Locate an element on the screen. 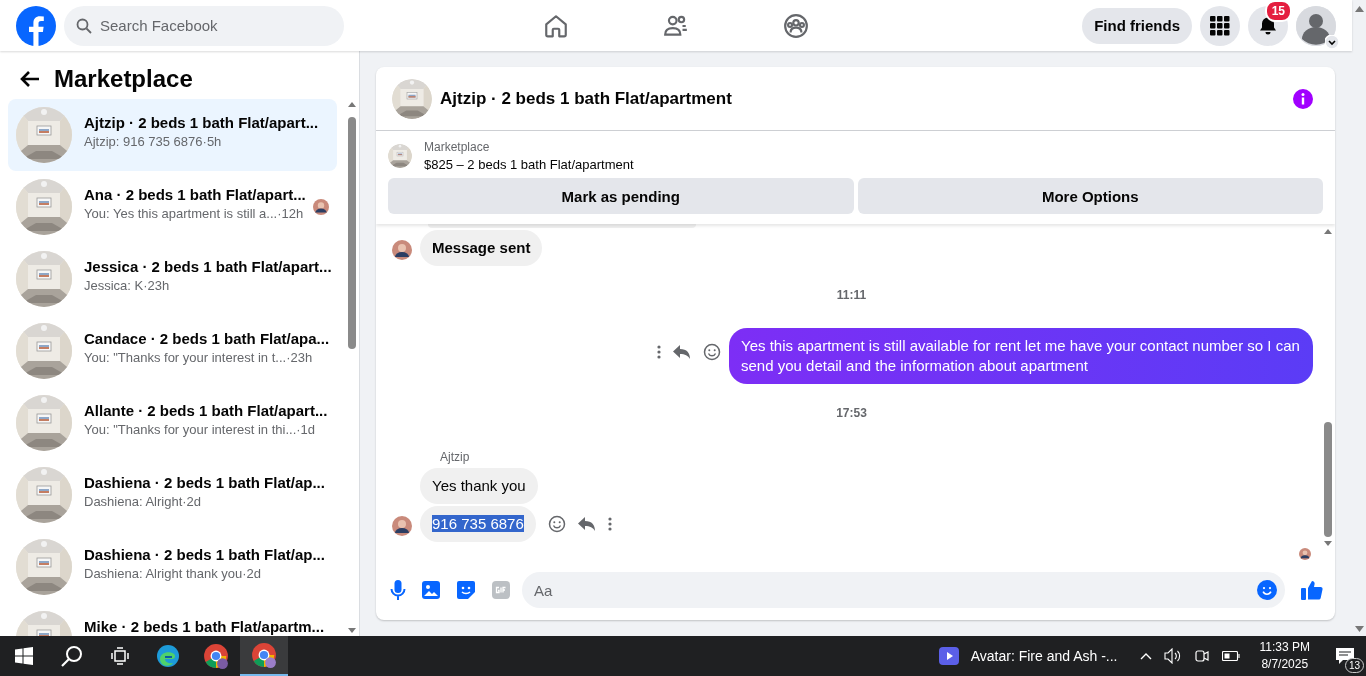  taskbar-active-item is located at coordinates (264, 656).